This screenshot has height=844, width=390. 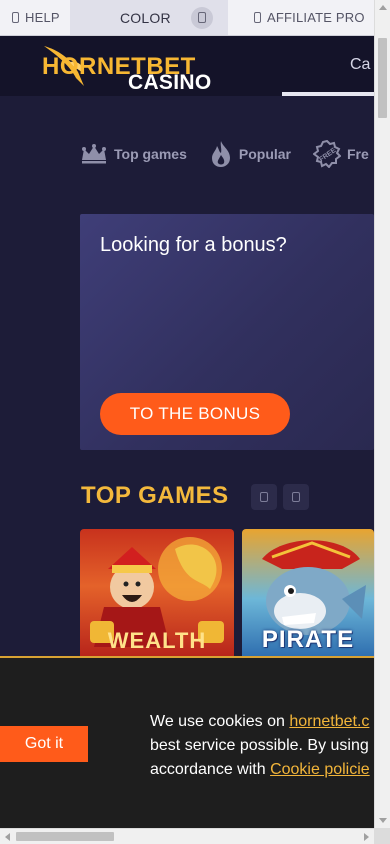 I want to click on utility-bar: HELP COLOR AFFILIATE PRO, so click(x=187, y=18).